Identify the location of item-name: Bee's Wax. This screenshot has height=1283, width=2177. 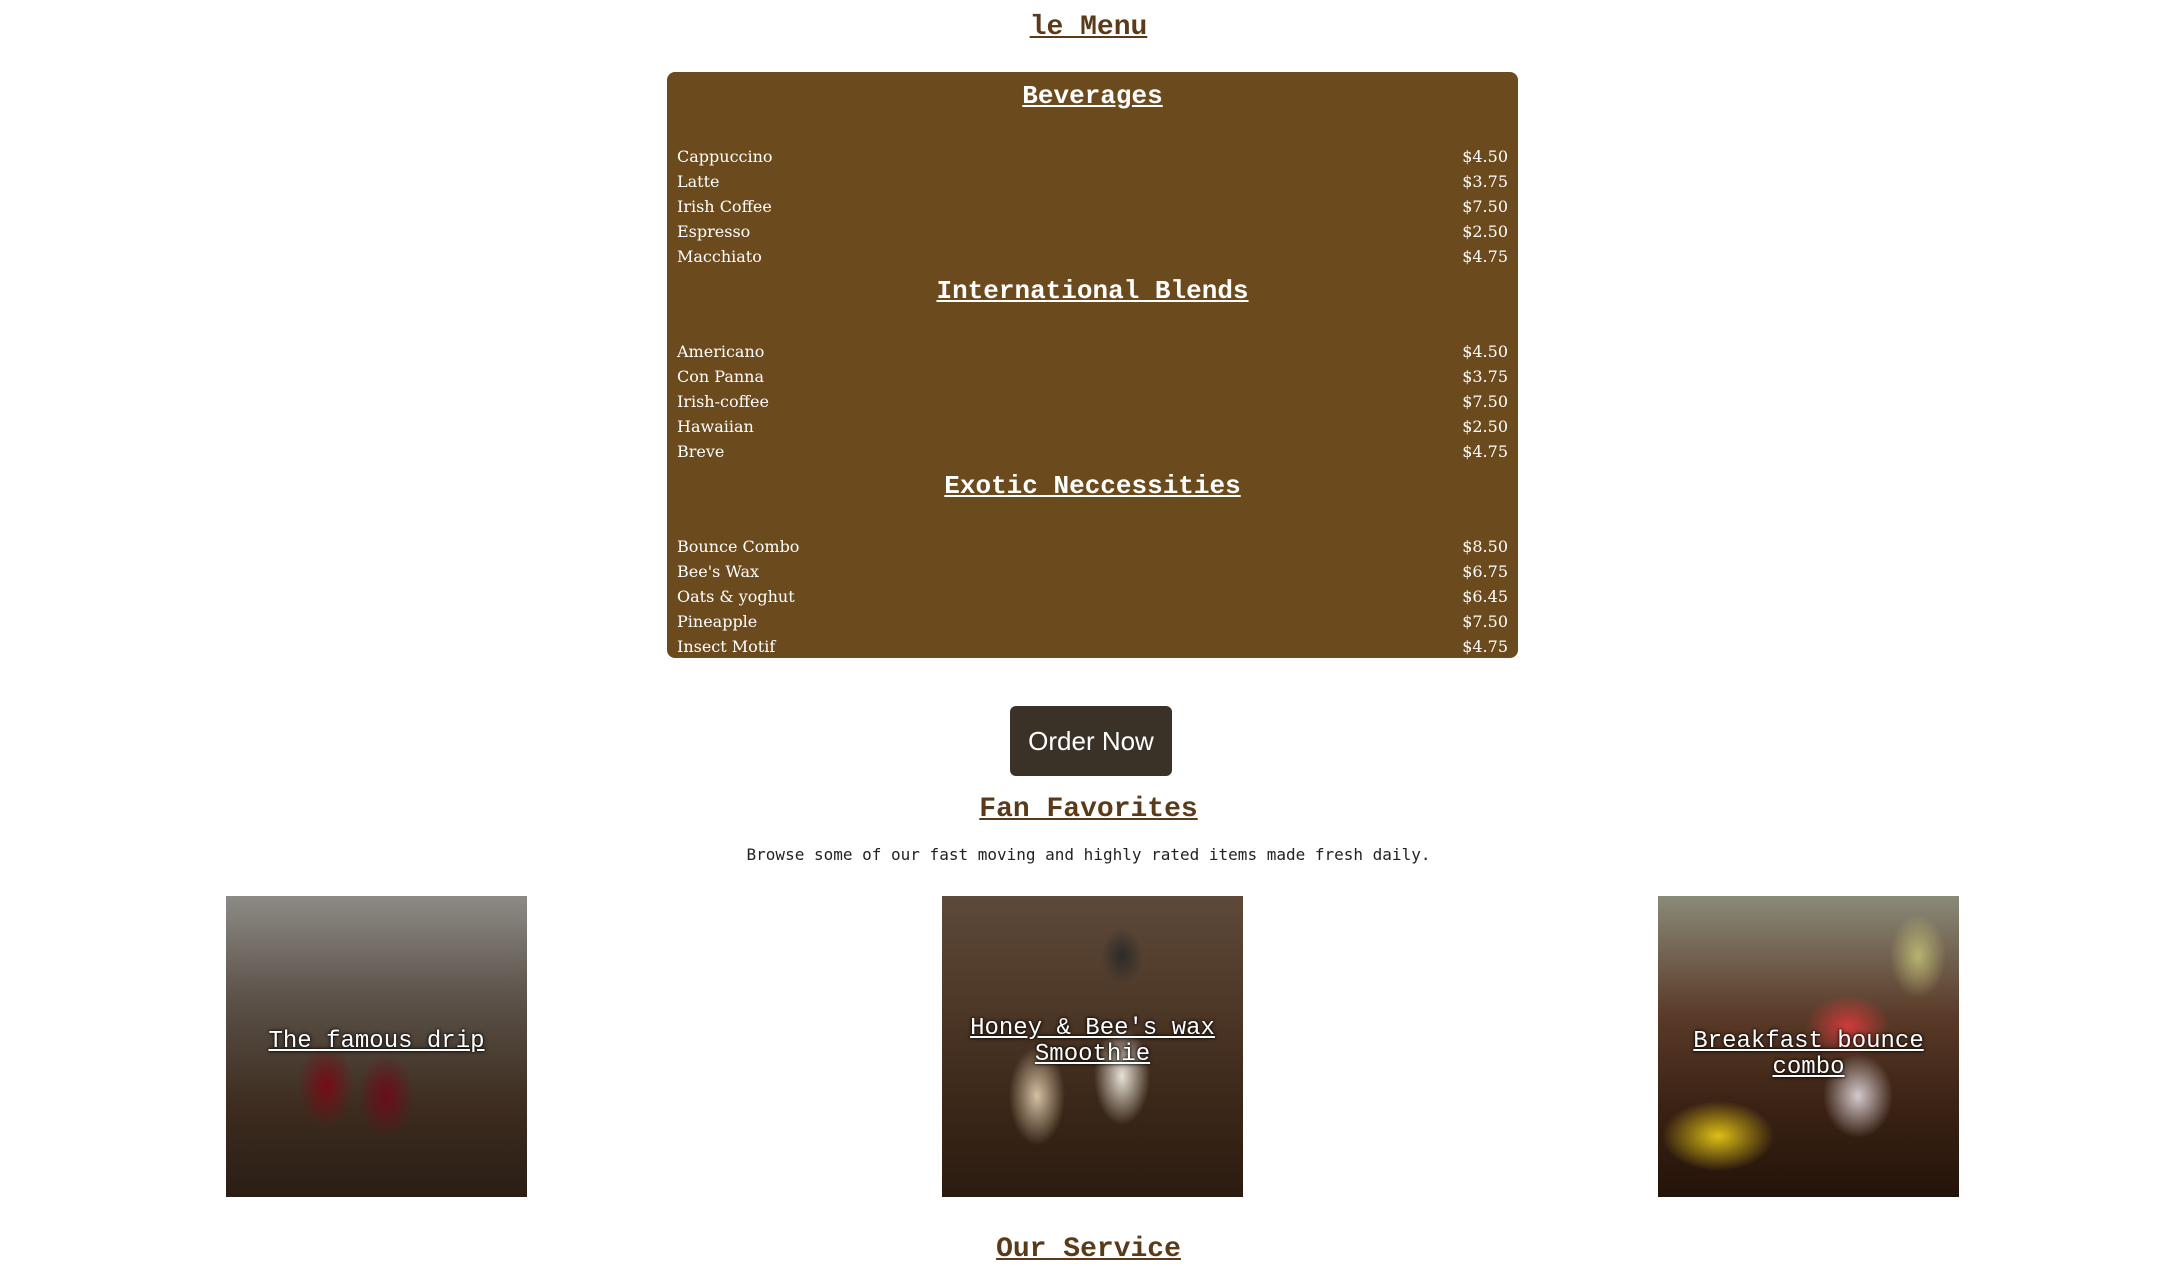
(718, 571).